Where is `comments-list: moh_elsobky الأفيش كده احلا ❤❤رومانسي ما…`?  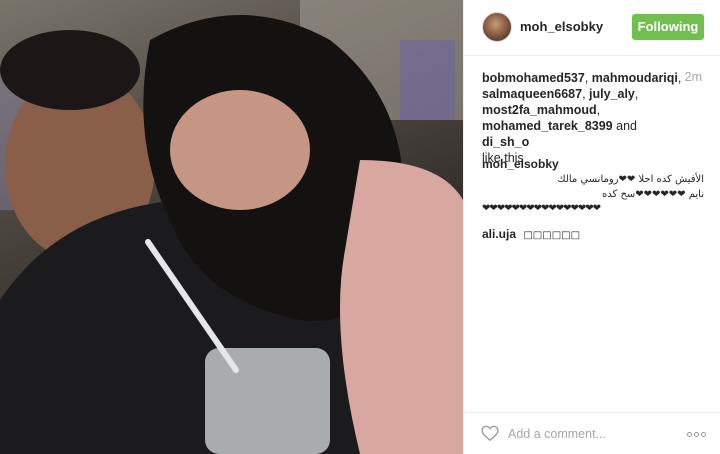 comments-list: moh_elsobky الأفيش كده احلا ❤❤رومانسي ما… is located at coordinates (593, 205).